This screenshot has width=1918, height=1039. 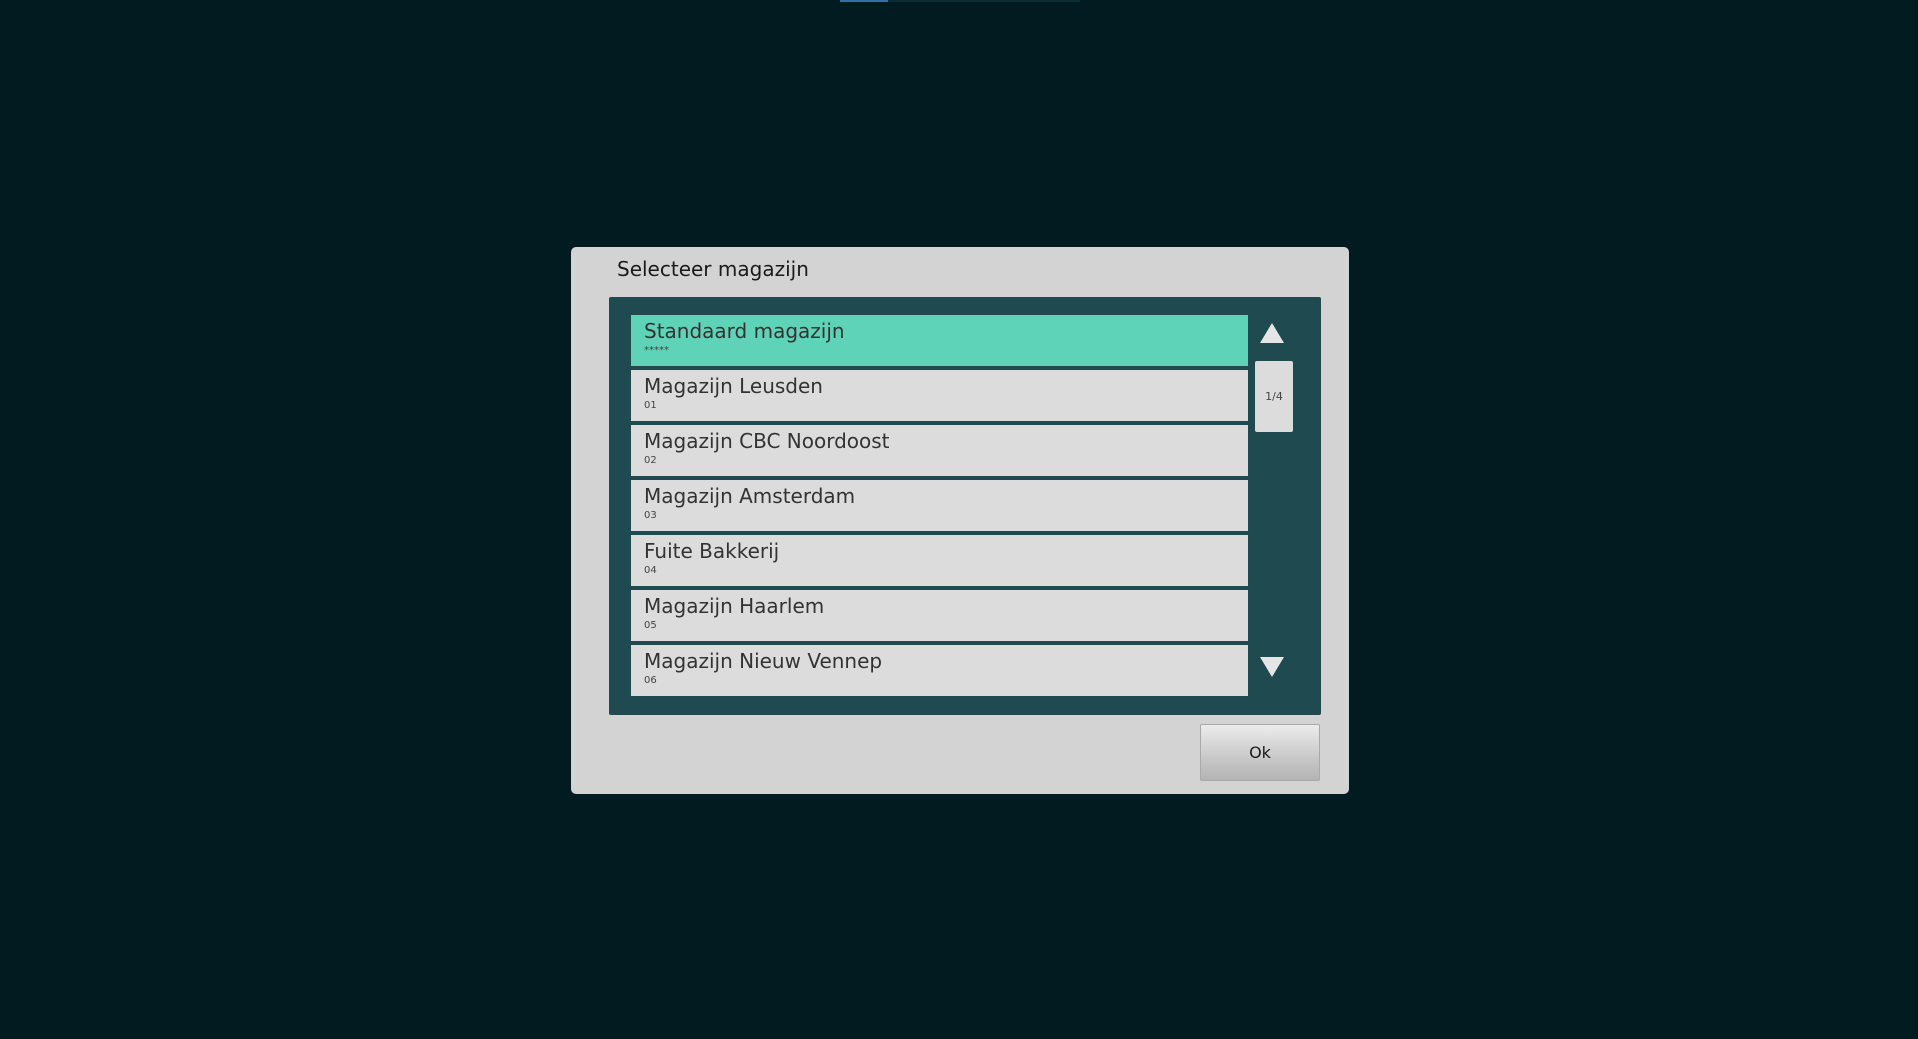 What do you see at coordinates (734, 606) in the screenshot?
I see `item-name: Magazijn Haarlem` at bounding box center [734, 606].